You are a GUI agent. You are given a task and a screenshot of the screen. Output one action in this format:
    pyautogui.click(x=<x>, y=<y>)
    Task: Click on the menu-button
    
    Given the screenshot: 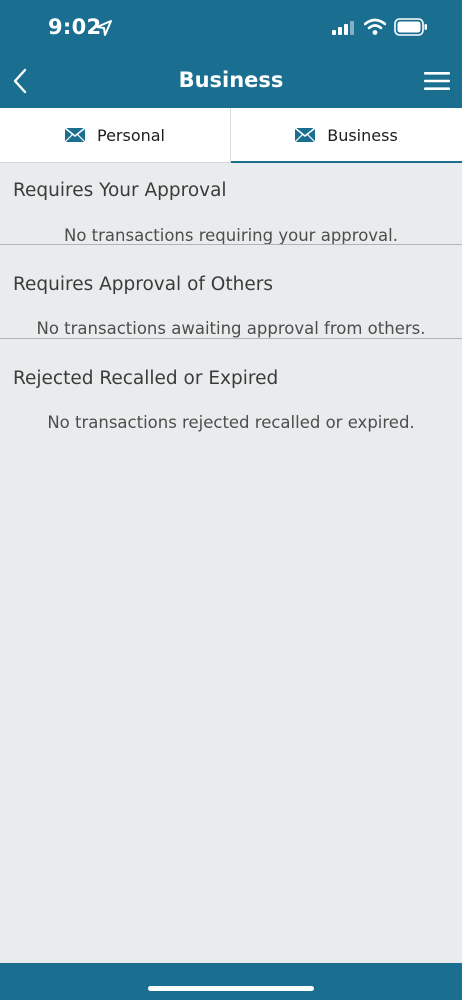 What is the action you would take?
    pyautogui.click(x=437, y=81)
    